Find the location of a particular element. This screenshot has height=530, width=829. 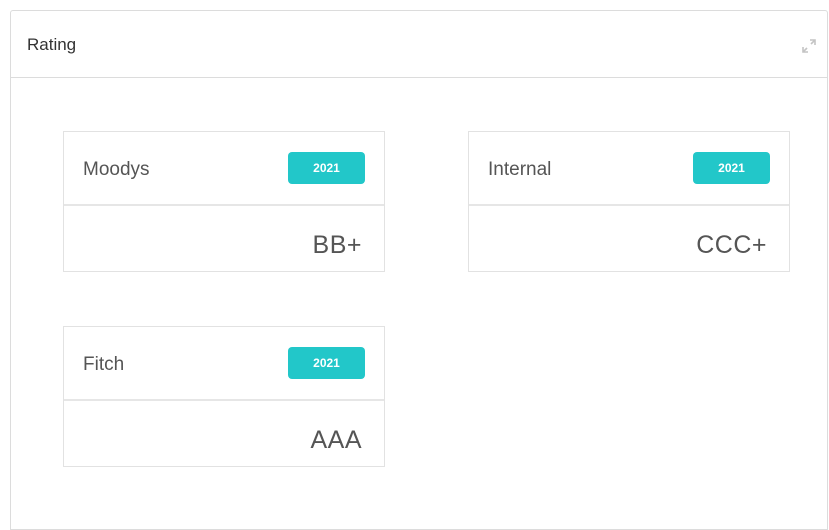

rating-card-internal: Internal 2021 CCC+ is located at coordinates (629, 201).